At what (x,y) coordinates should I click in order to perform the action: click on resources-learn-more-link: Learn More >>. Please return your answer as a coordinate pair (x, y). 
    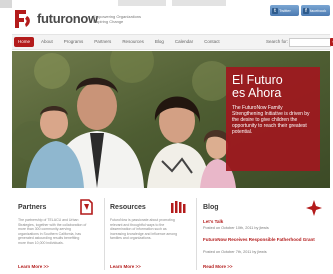
    Looking at the image, I should click on (125, 266).